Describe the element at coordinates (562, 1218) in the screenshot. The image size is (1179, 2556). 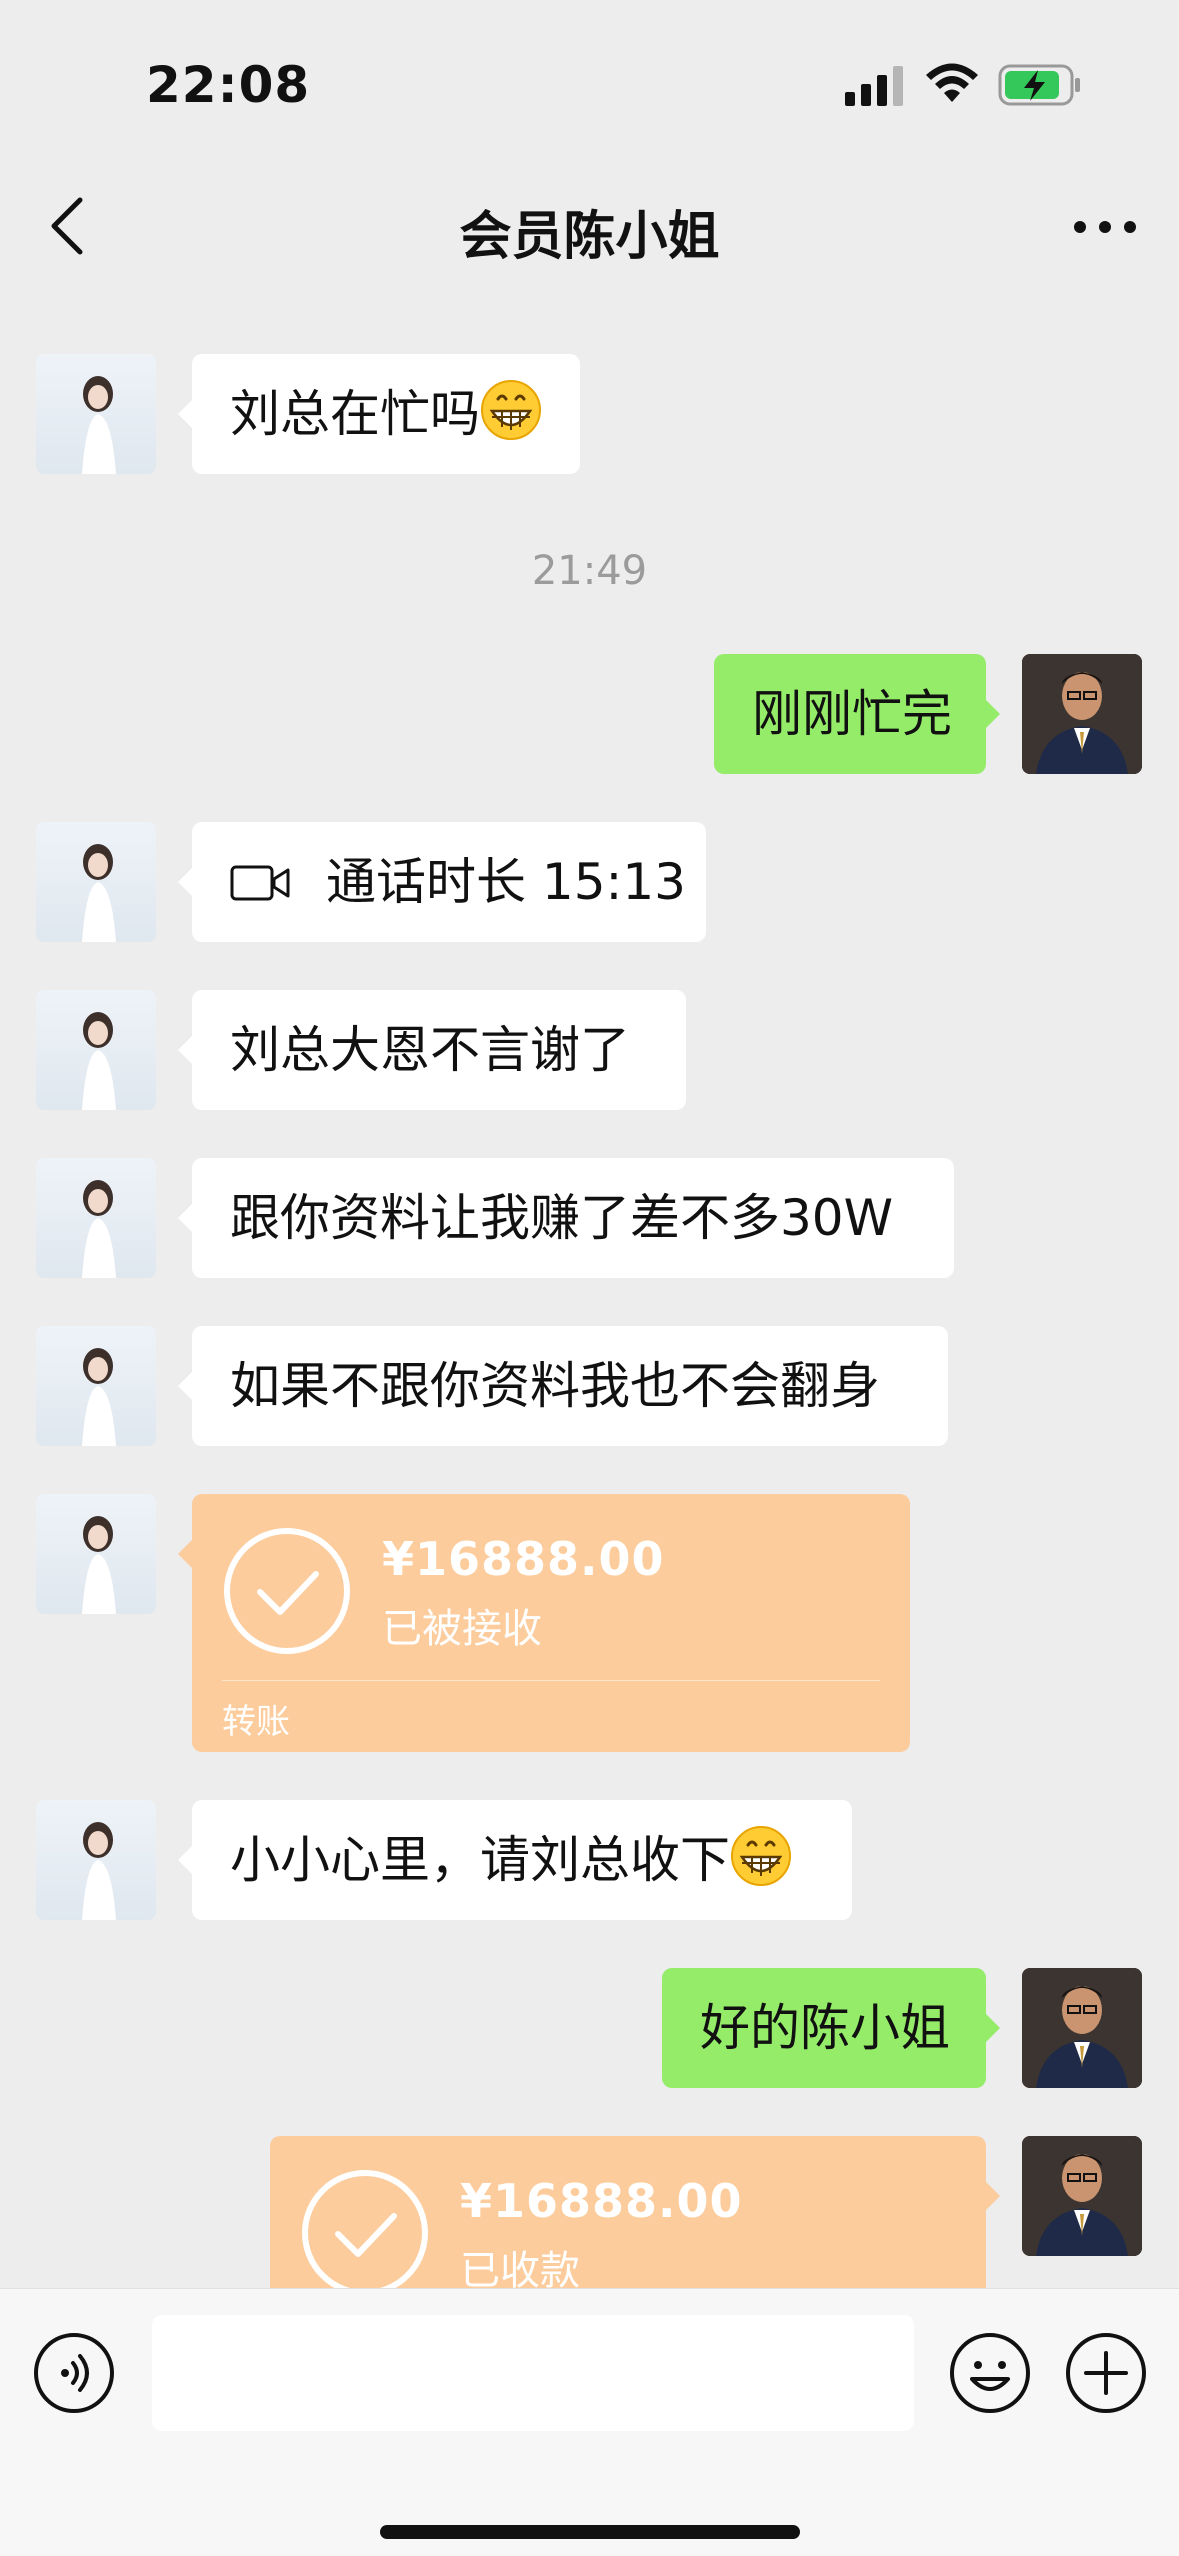
I see `message-text: 跟你资料让我赚了差不多30W` at that location.